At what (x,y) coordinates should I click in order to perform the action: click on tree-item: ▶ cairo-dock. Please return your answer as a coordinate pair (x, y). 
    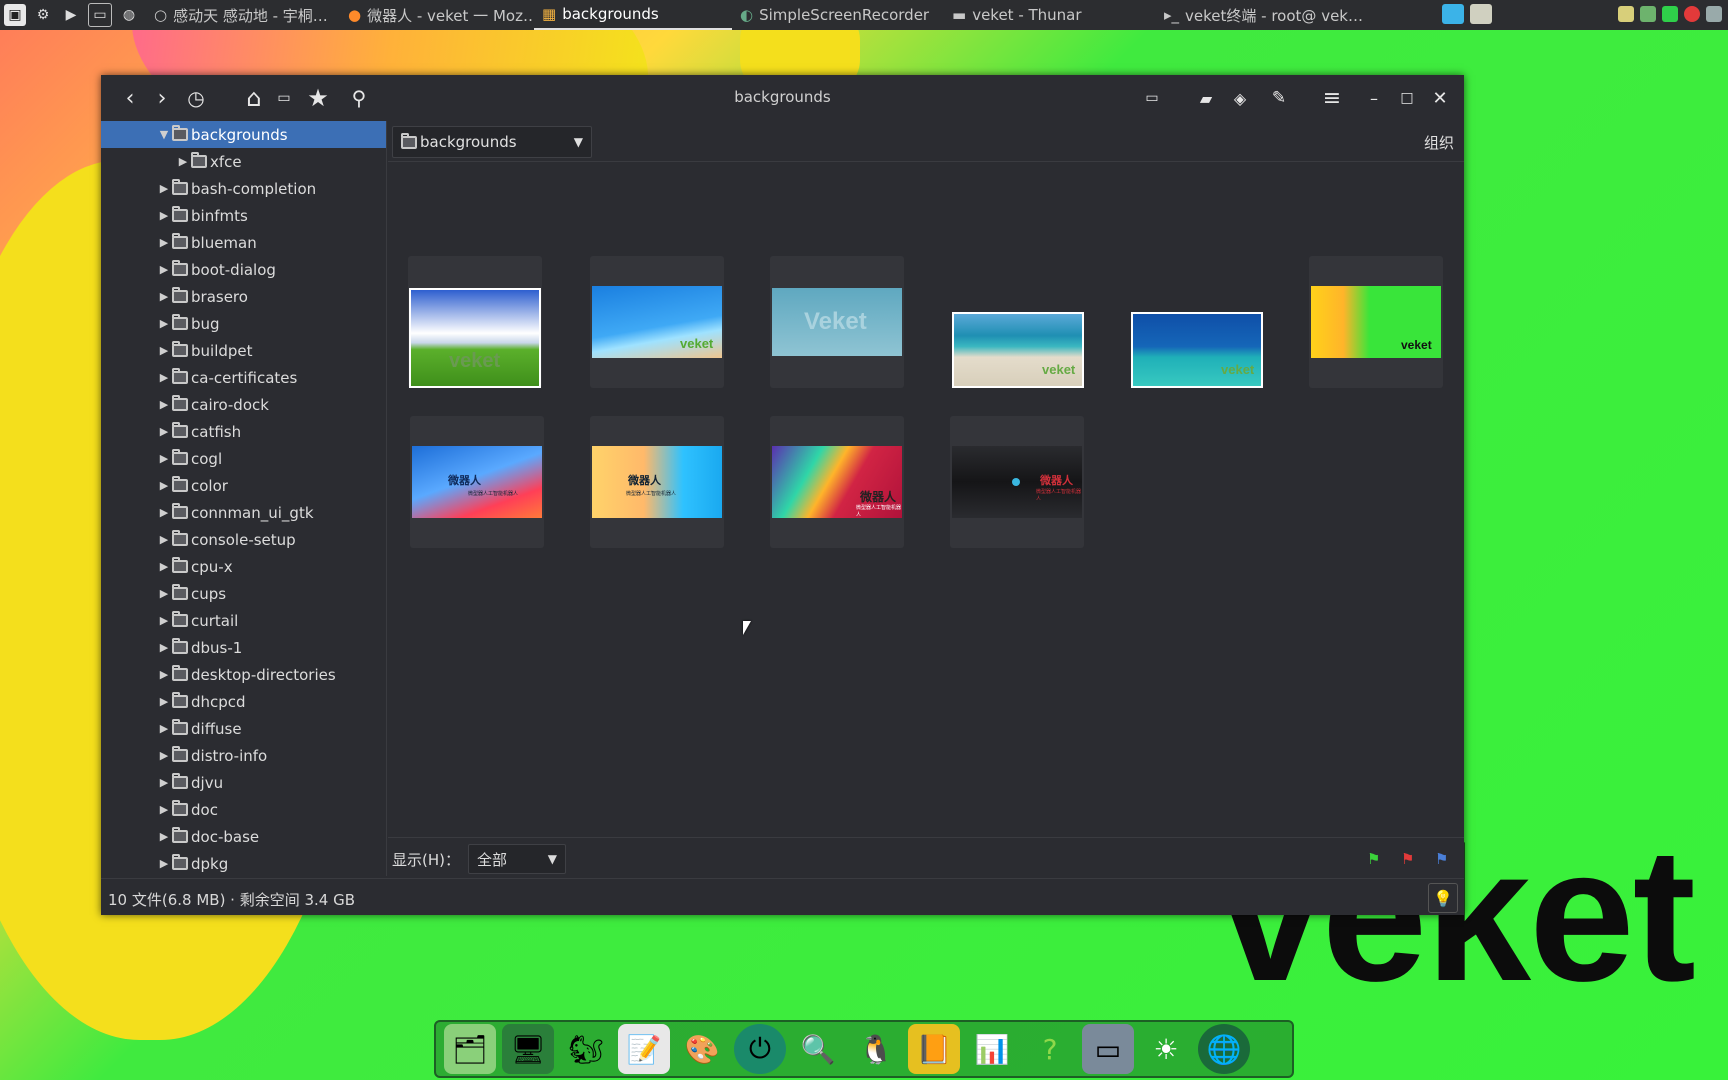
    Looking at the image, I should click on (243, 404).